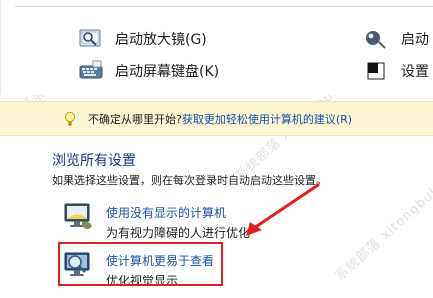 Image resolution: width=433 pixels, height=298 pixels. I want to click on start-onscreen-keyboard-link: 启动屏幕键盘(K), so click(149, 71).